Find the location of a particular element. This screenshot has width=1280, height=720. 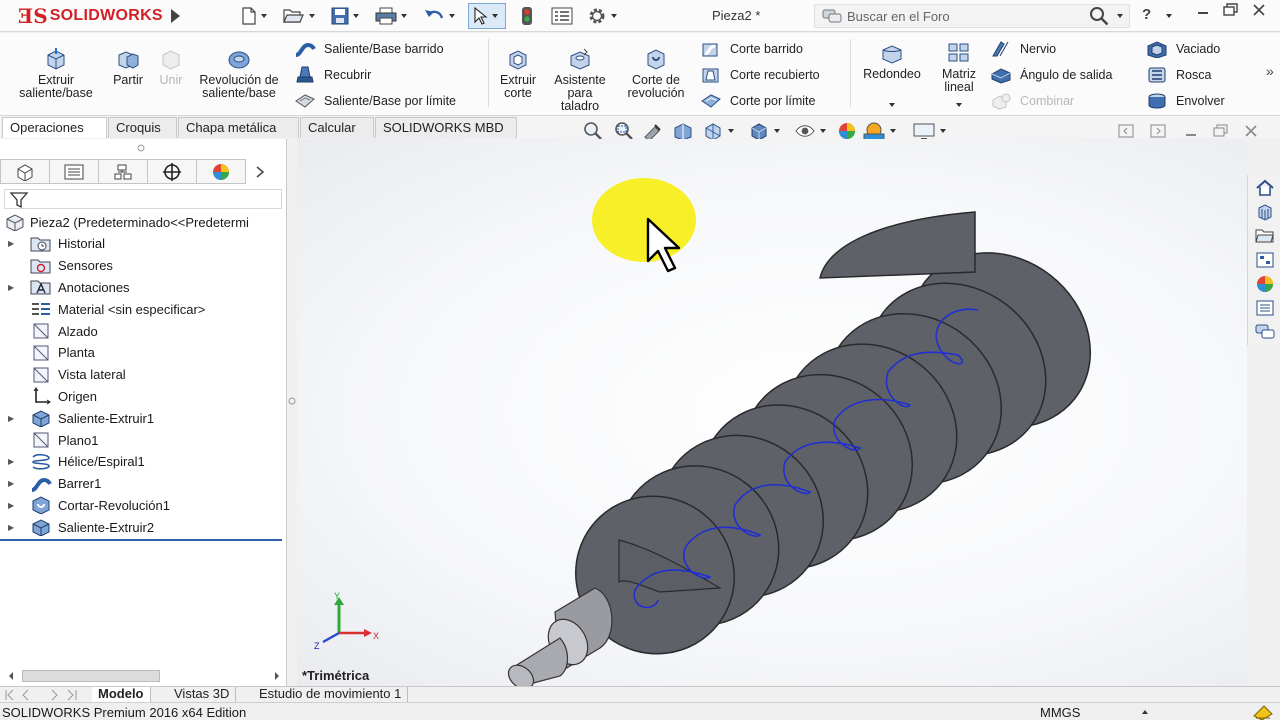

panel-splitter is located at coordinates (292, 413).